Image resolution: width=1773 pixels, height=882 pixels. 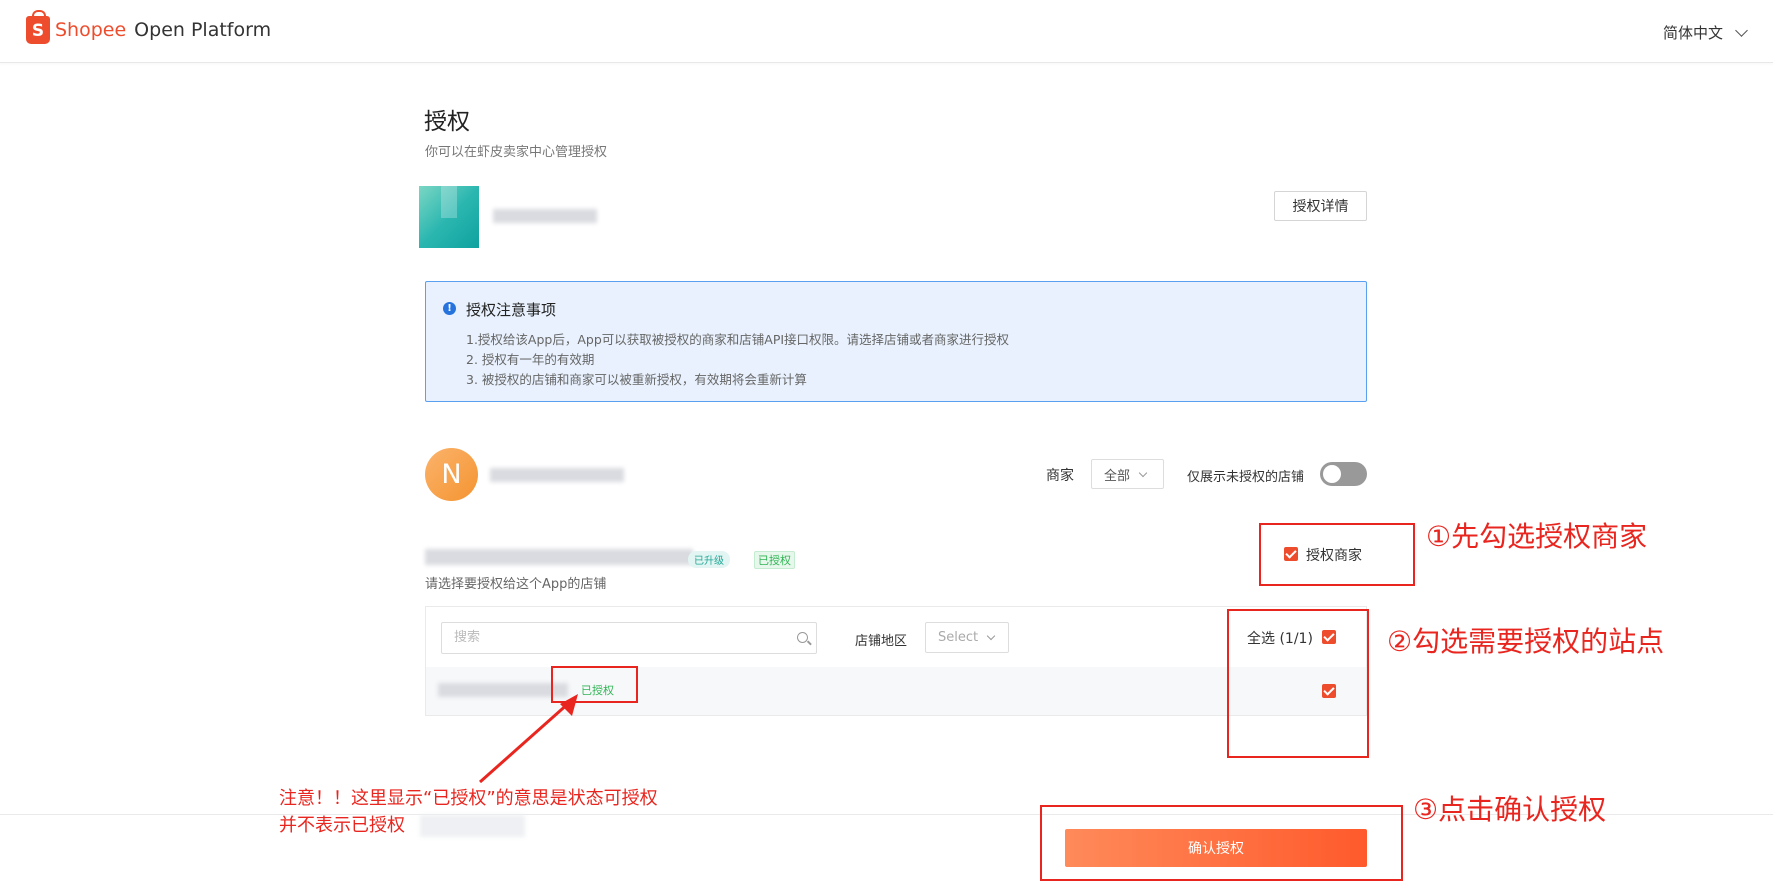 I want to click on shop-region-select: Select, so click(x=967, y=637).